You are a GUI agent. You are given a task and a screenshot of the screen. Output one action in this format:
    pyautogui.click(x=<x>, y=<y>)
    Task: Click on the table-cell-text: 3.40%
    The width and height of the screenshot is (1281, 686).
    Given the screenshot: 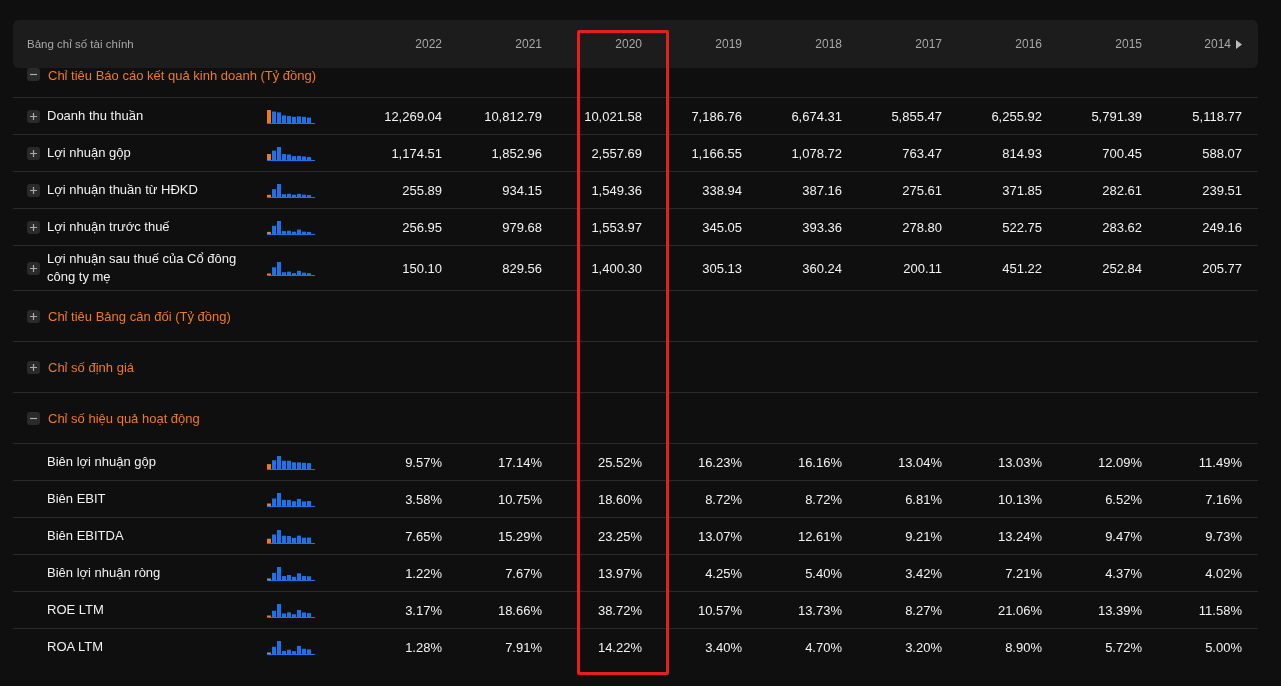 What is the action you would take?
    pyautogui.click(x=723, y=647)
    